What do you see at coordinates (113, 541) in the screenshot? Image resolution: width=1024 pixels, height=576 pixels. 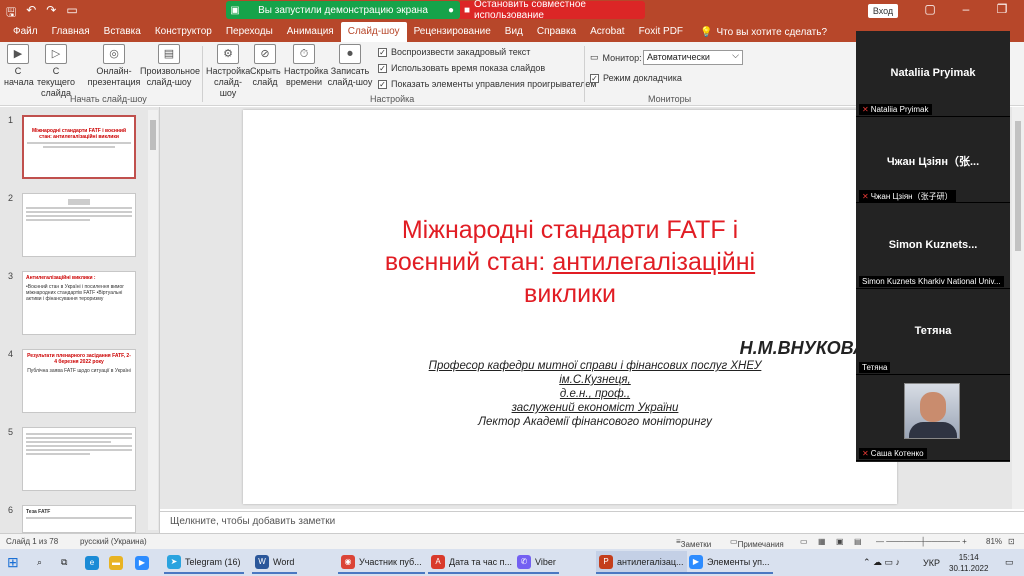 I see `language-indicator: русский (Украина)` at bounding box center [113, 541].